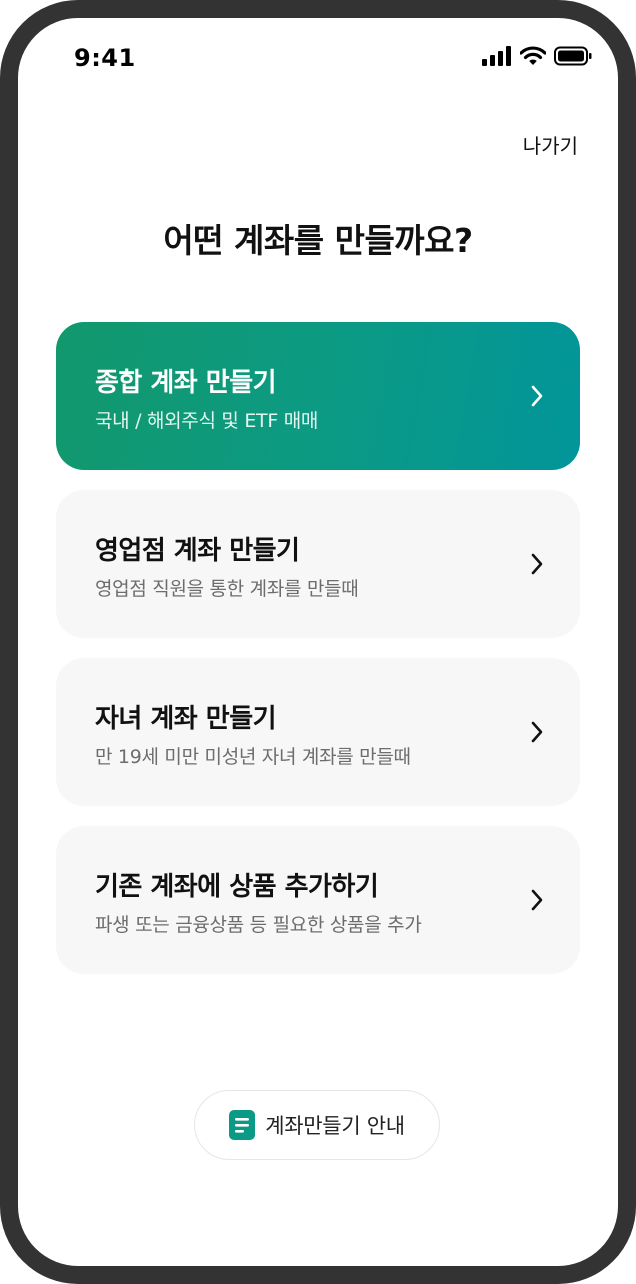  I want to click on card-subtitle: 파생 또는 금융상품 등 필요한 상품을 추가, so click(258, 925).